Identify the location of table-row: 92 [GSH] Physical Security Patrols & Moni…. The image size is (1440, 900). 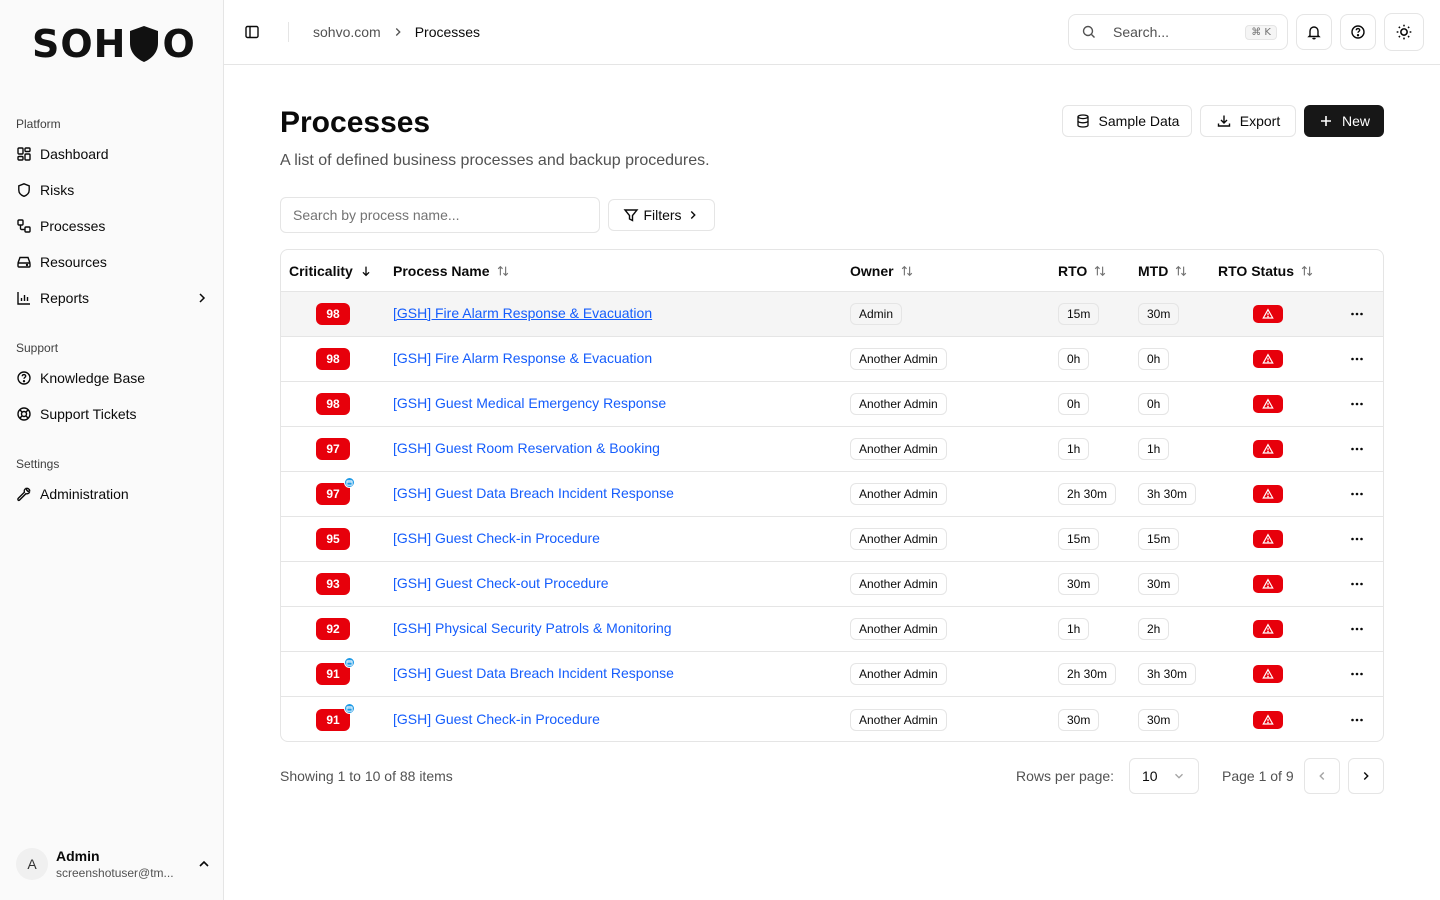
(832, 629).